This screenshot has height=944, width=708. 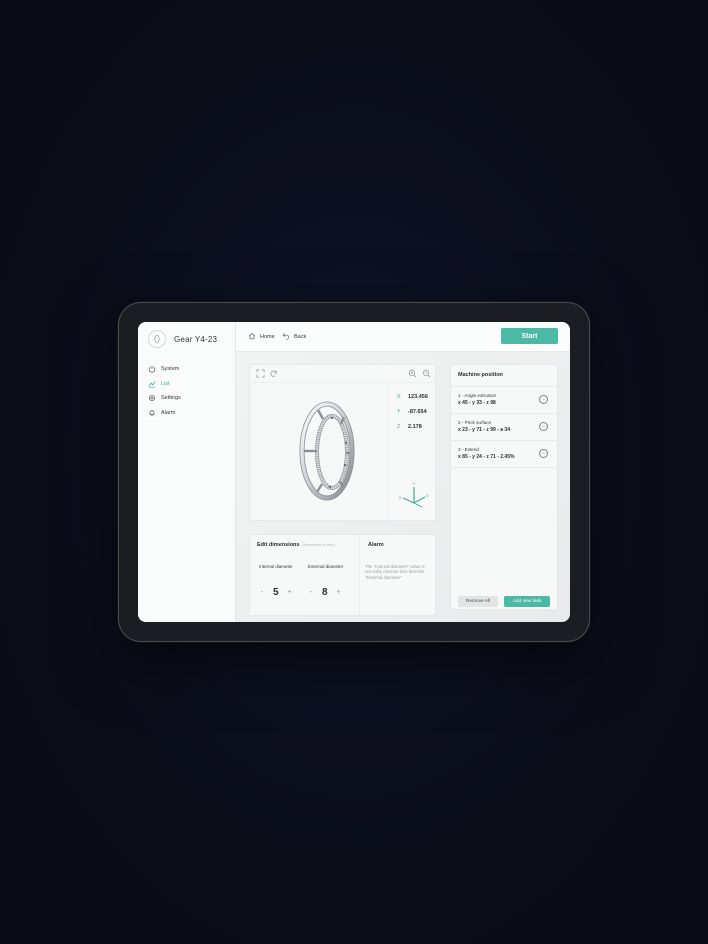 I want to click on rotate-icon, so click(x=273, y=373).